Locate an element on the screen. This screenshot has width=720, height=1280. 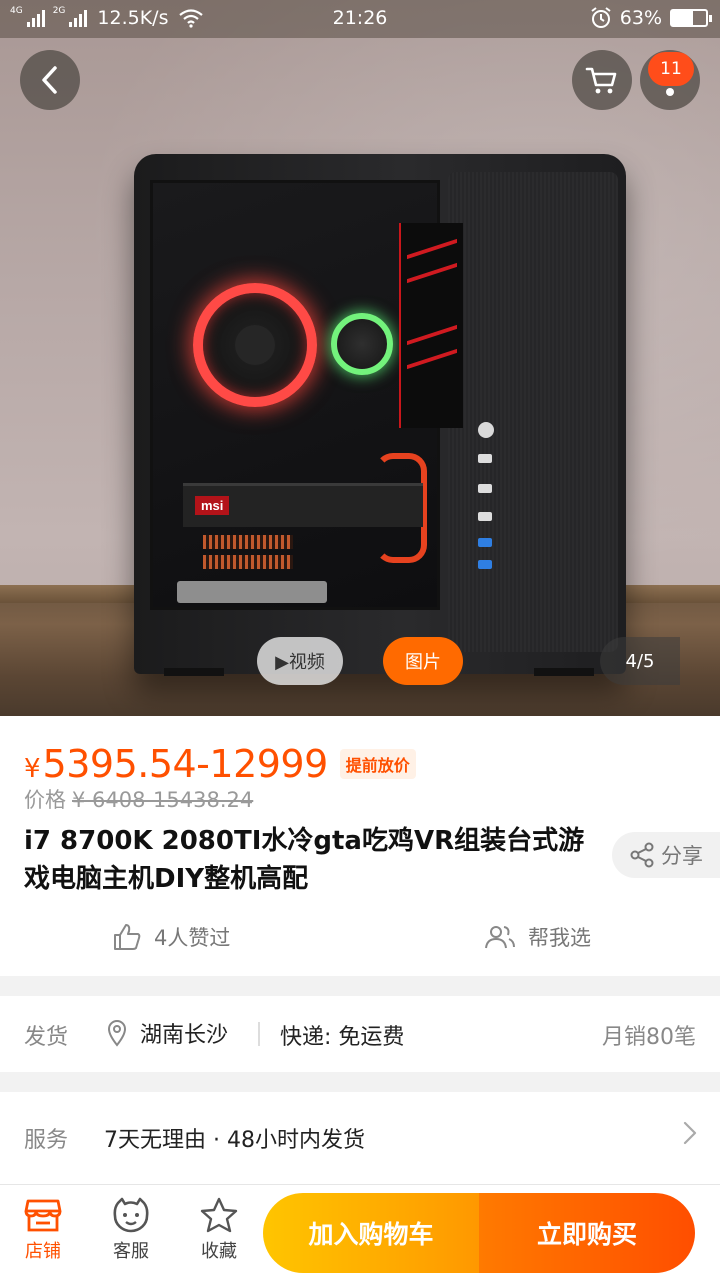
original-price-label: 价格 is located at coordinates (45, 800).